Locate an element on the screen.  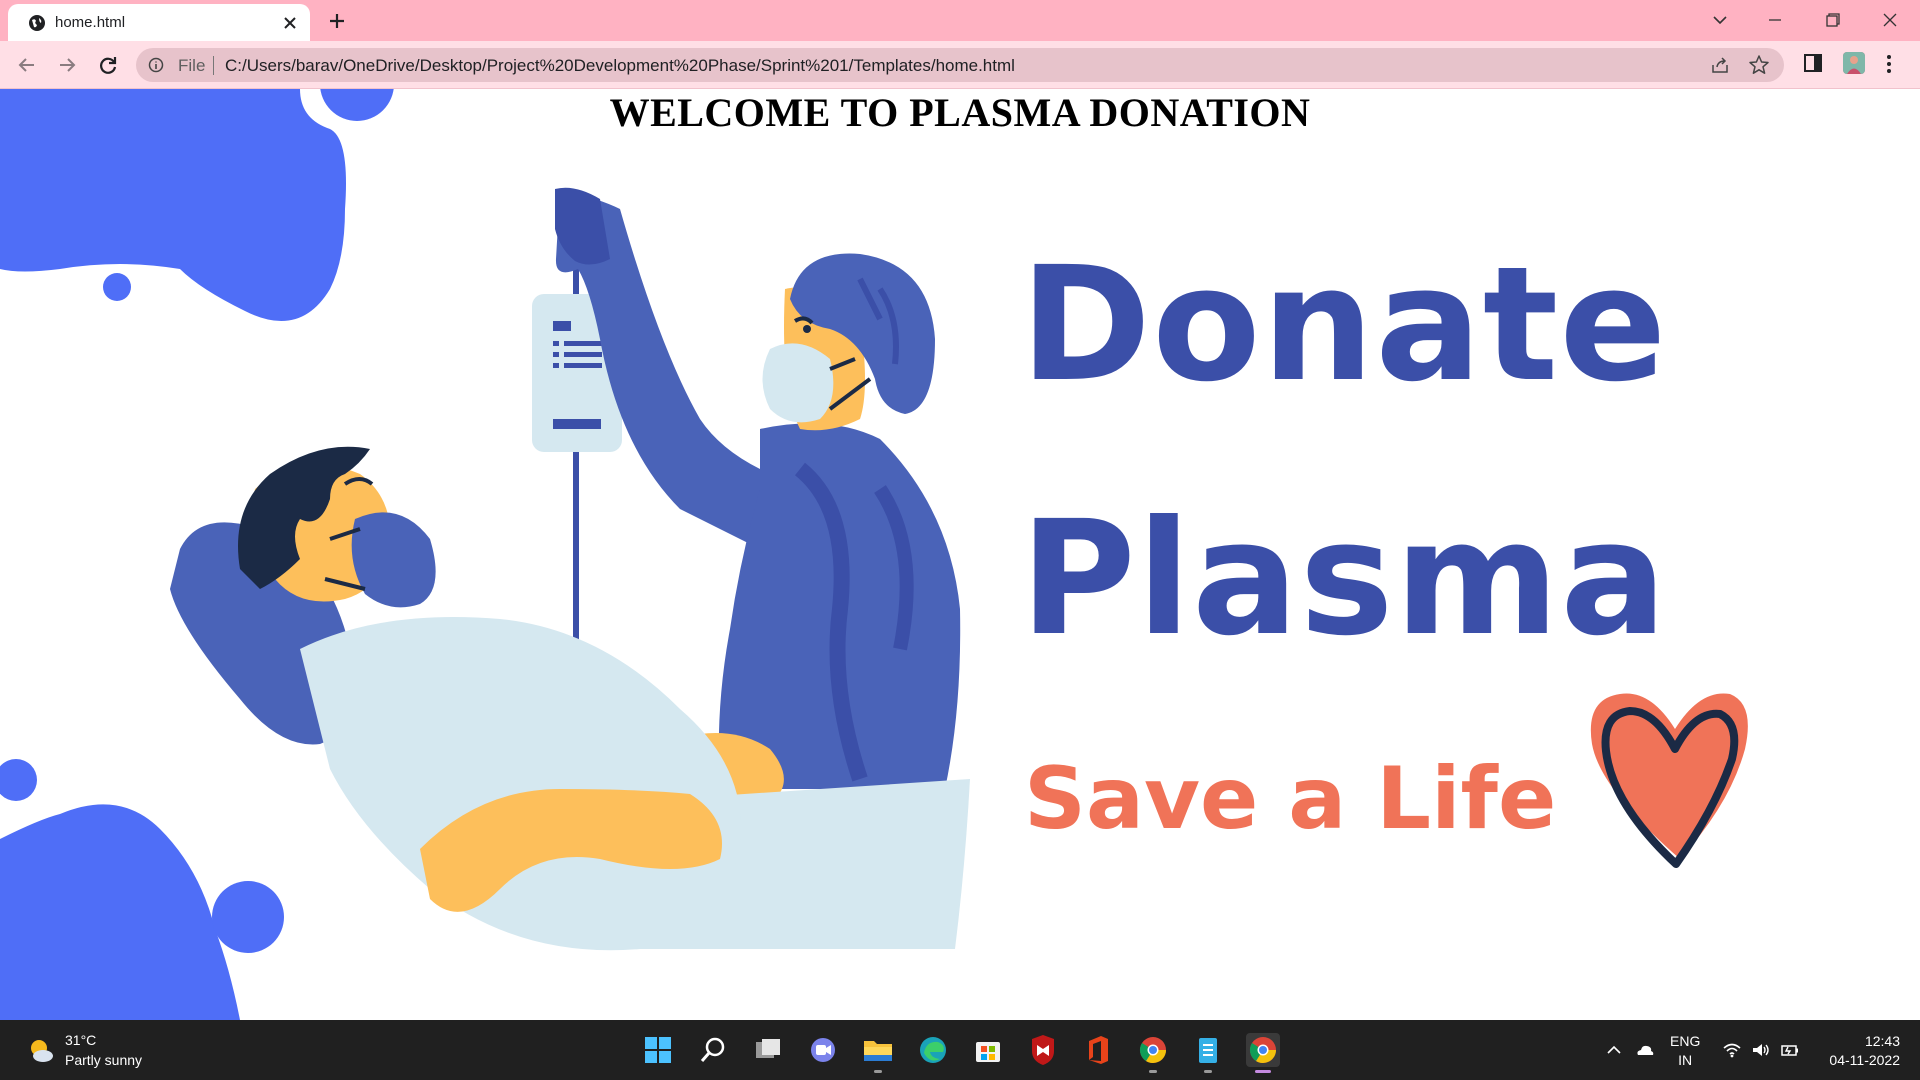
onedrive-cloud-icon is located at coordinates (1645, 1050).